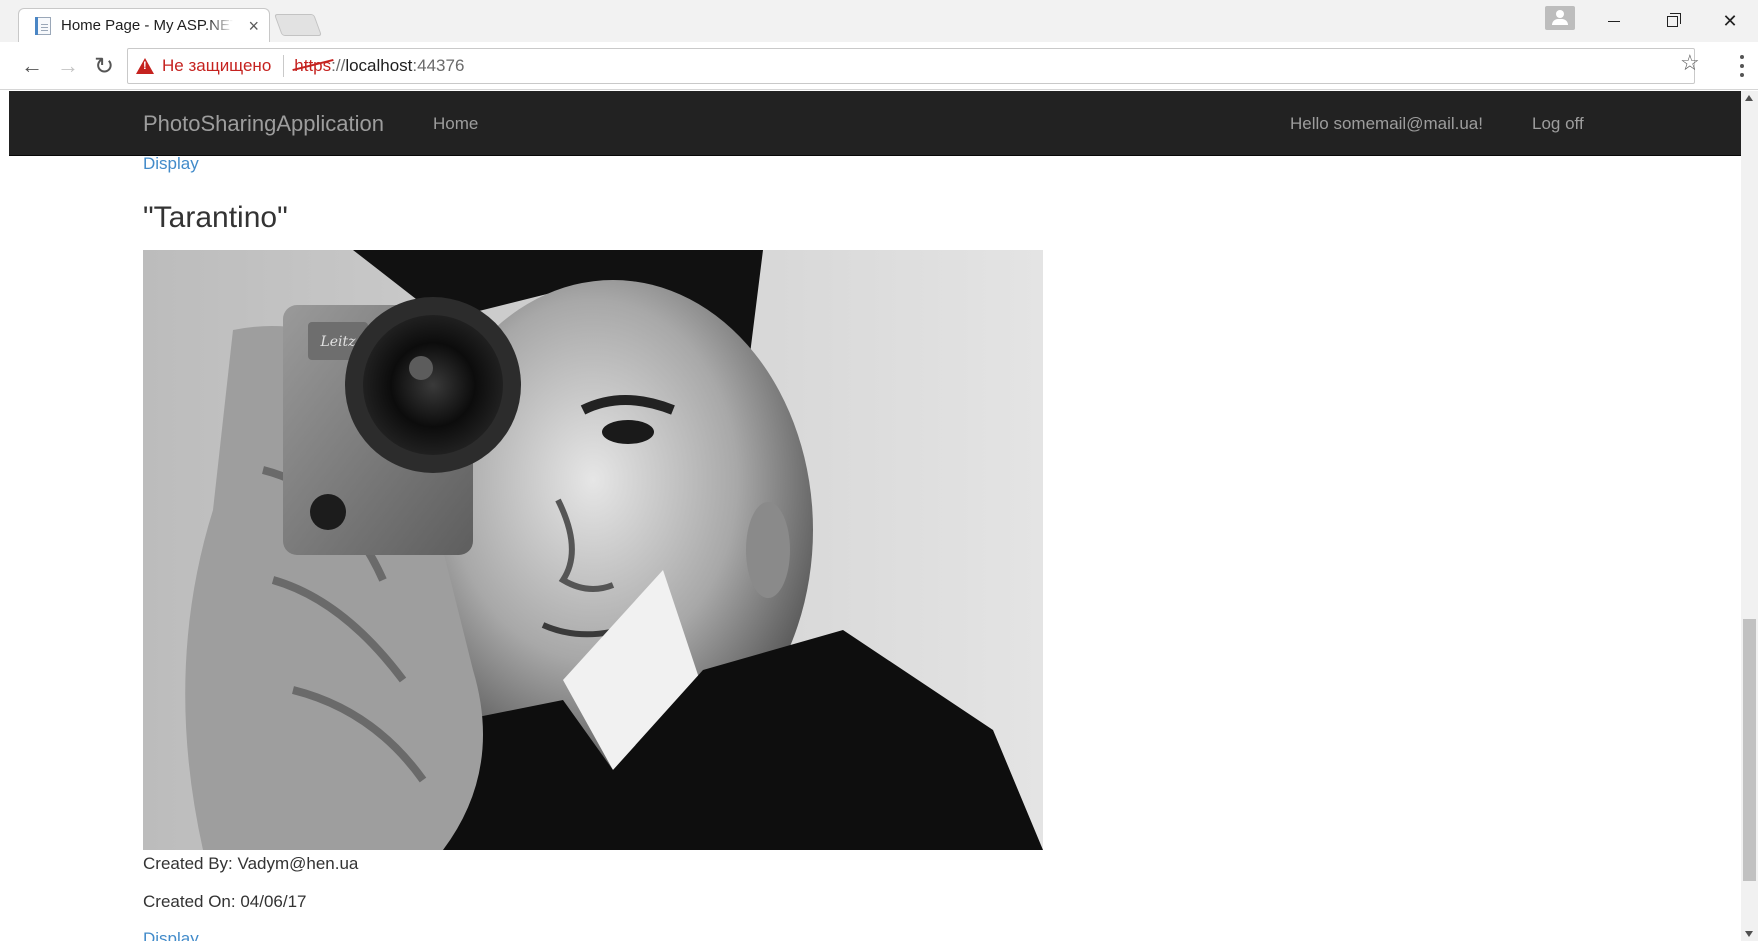  Describe the element at coordinates (1558, 124) in the screenshot. I see `nav-logoff-link: Log off` at that location.